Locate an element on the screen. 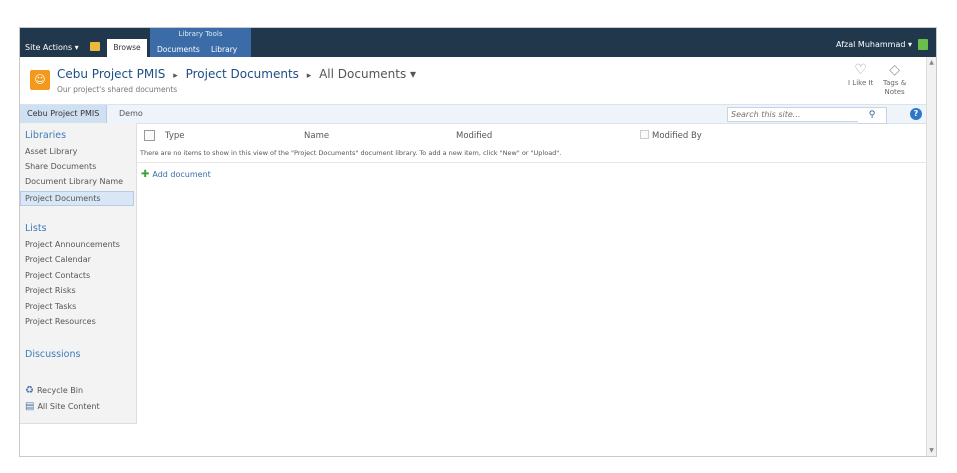 This screenshot has height=473, width=957. nav-item-project-resources: Project Resources is located at coordinates (60, 321).